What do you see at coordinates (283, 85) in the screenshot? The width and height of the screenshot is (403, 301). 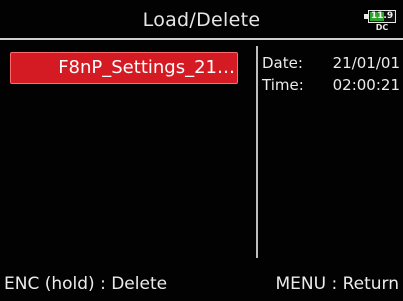 I see `time-label: Time:` at bounding box center [283, 85].